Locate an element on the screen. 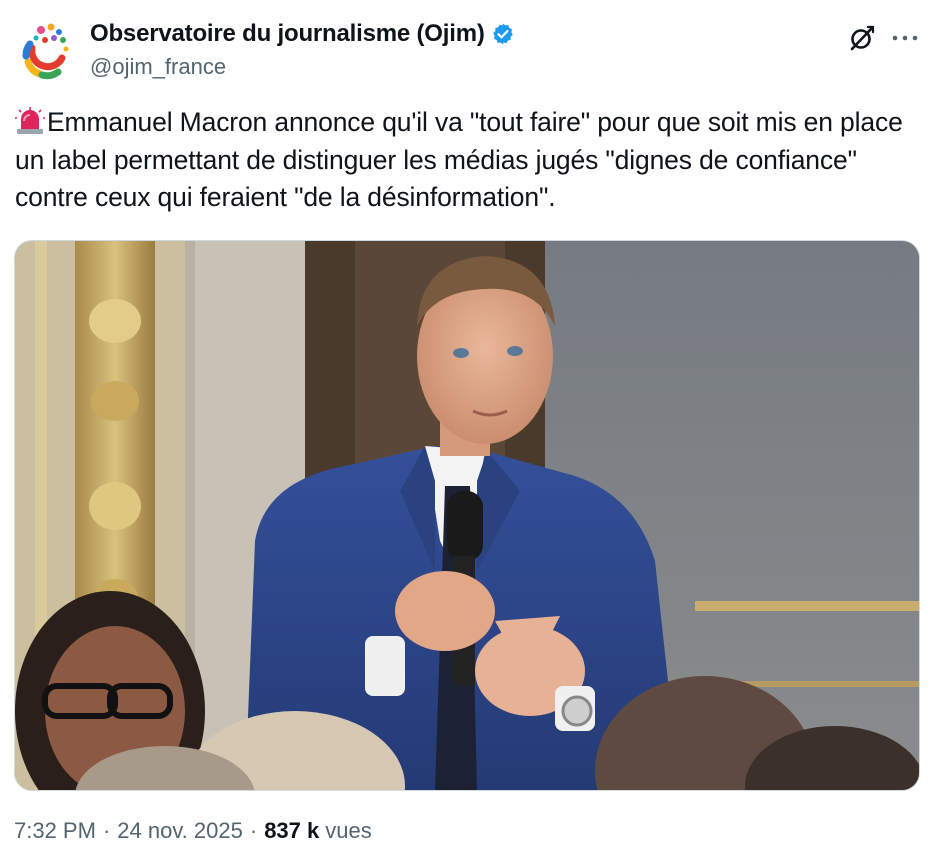 The height and width of the screenshot is (868, 938). views-count: 837 k is located at coordinates (291, 831).